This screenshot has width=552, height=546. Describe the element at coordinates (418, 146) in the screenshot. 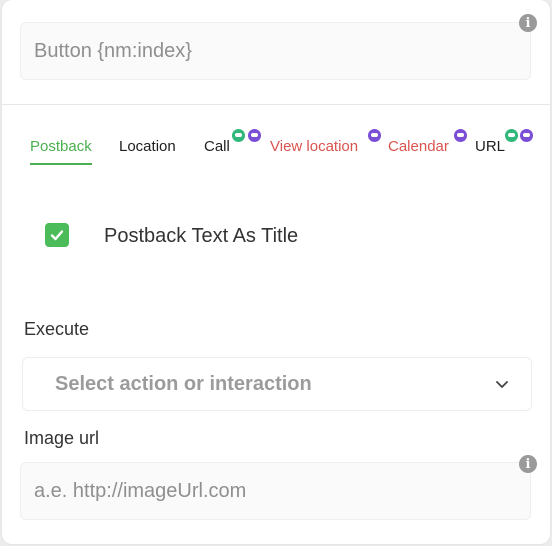

I see `tab-calendar: Calendar` at that location.